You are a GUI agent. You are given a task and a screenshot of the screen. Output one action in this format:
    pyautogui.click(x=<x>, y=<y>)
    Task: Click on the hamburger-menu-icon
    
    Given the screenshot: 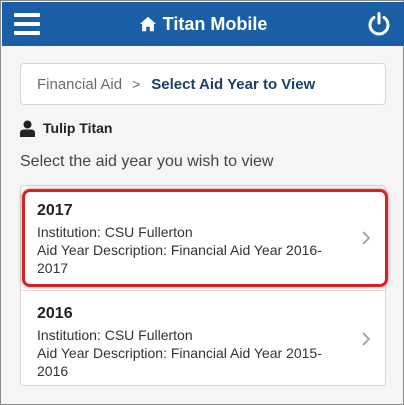 What is the action you would take?
    pyautogui.click(x=27, y=24)
    